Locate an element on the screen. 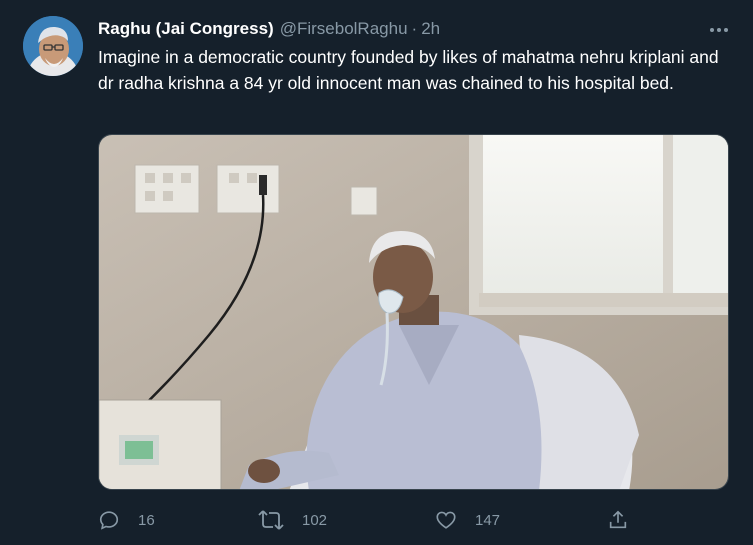 The height and width of the screenshot is (545, 753). reply-count: 16 is located at coordinates (146, 520).